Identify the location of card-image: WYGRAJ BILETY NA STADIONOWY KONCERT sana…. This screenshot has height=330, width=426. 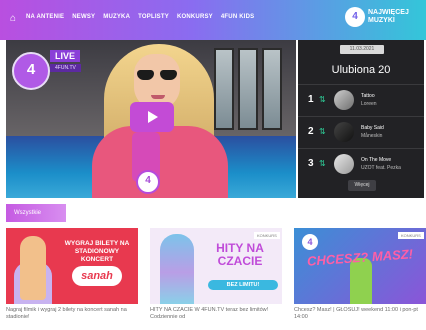
(72, 266).